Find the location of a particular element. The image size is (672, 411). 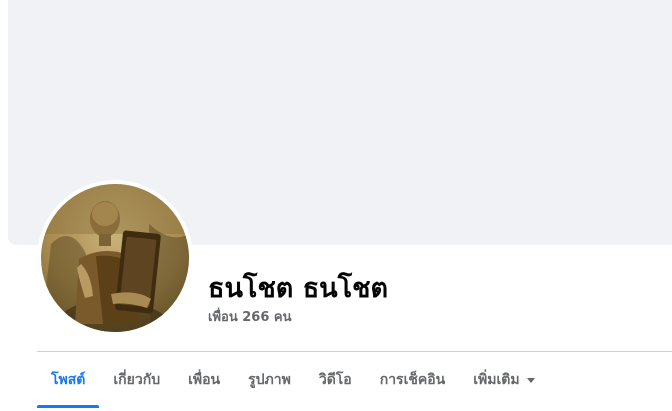

monk-portrait-image is located at coordinates (115, 258).